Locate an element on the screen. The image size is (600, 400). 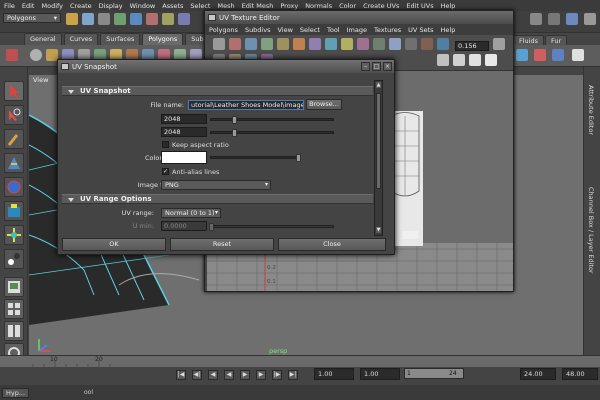
save-icon is located at coordinates (88, 19).